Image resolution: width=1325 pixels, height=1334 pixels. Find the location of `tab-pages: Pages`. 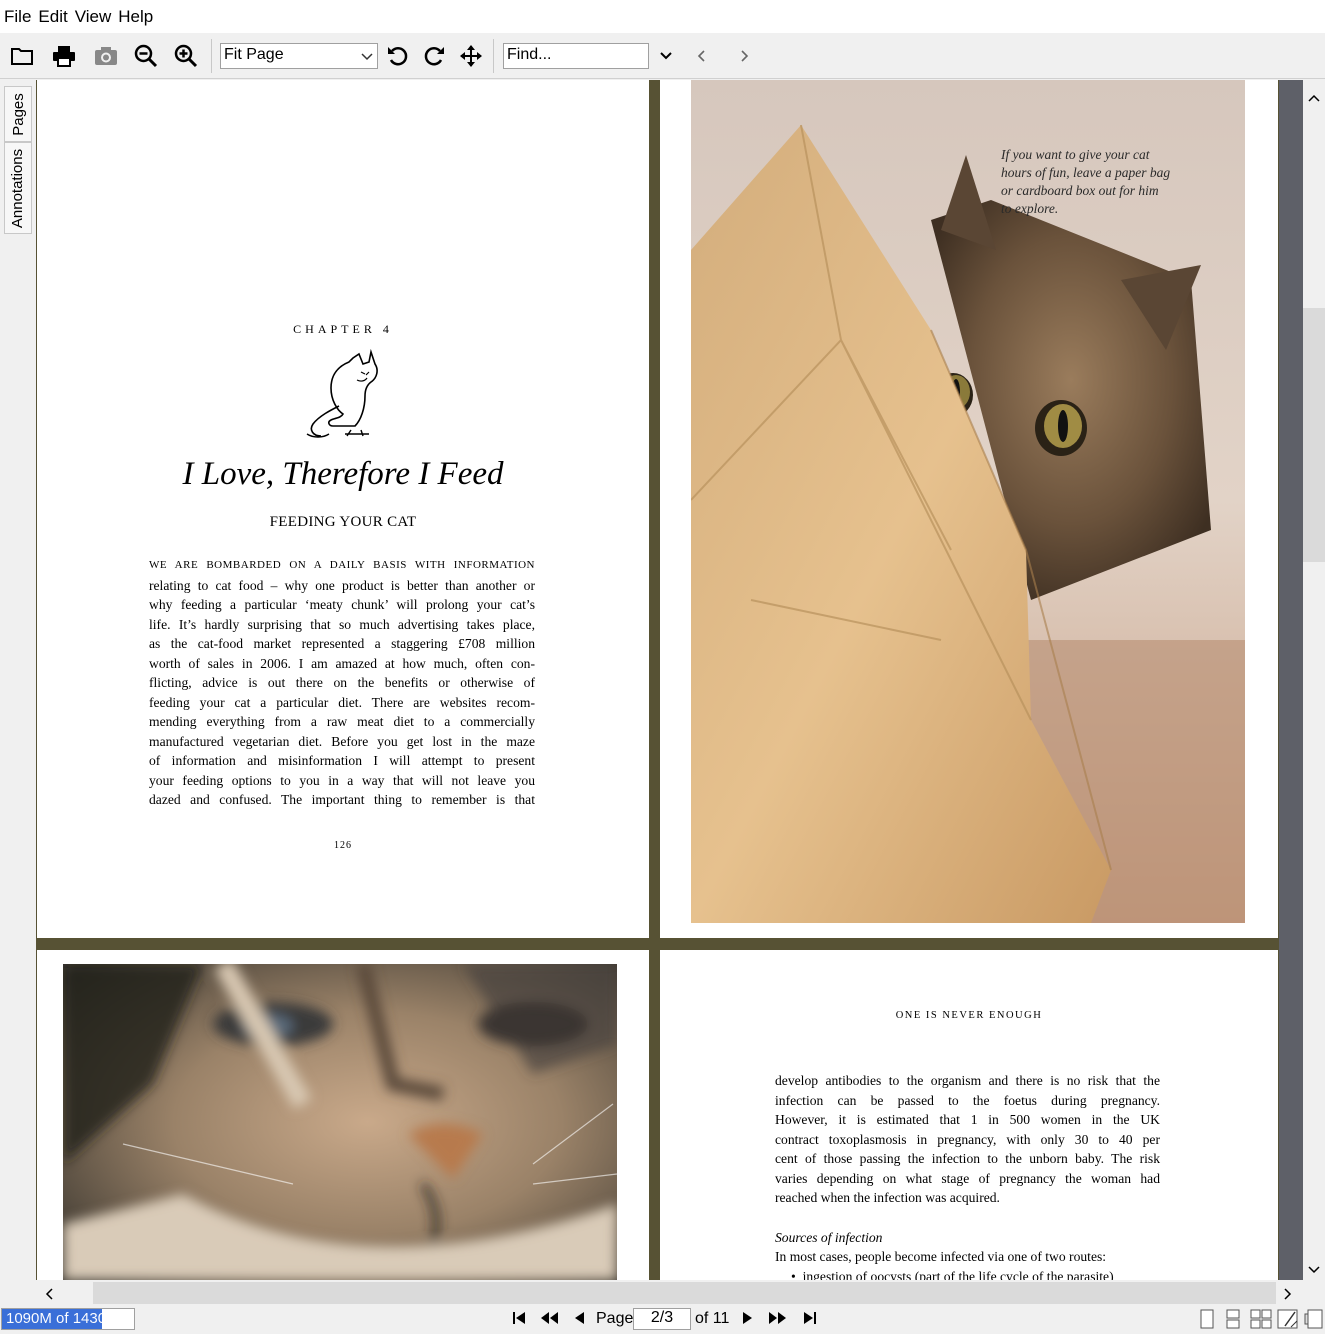

tab-pages: Pages is located at coordinates (18, 114).